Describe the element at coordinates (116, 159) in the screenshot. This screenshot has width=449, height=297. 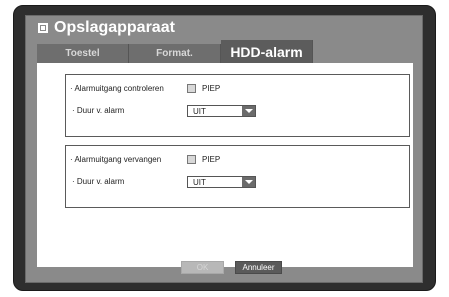
I see `alarm-replace-label: · Alarmuitgang vervangen` at that location.